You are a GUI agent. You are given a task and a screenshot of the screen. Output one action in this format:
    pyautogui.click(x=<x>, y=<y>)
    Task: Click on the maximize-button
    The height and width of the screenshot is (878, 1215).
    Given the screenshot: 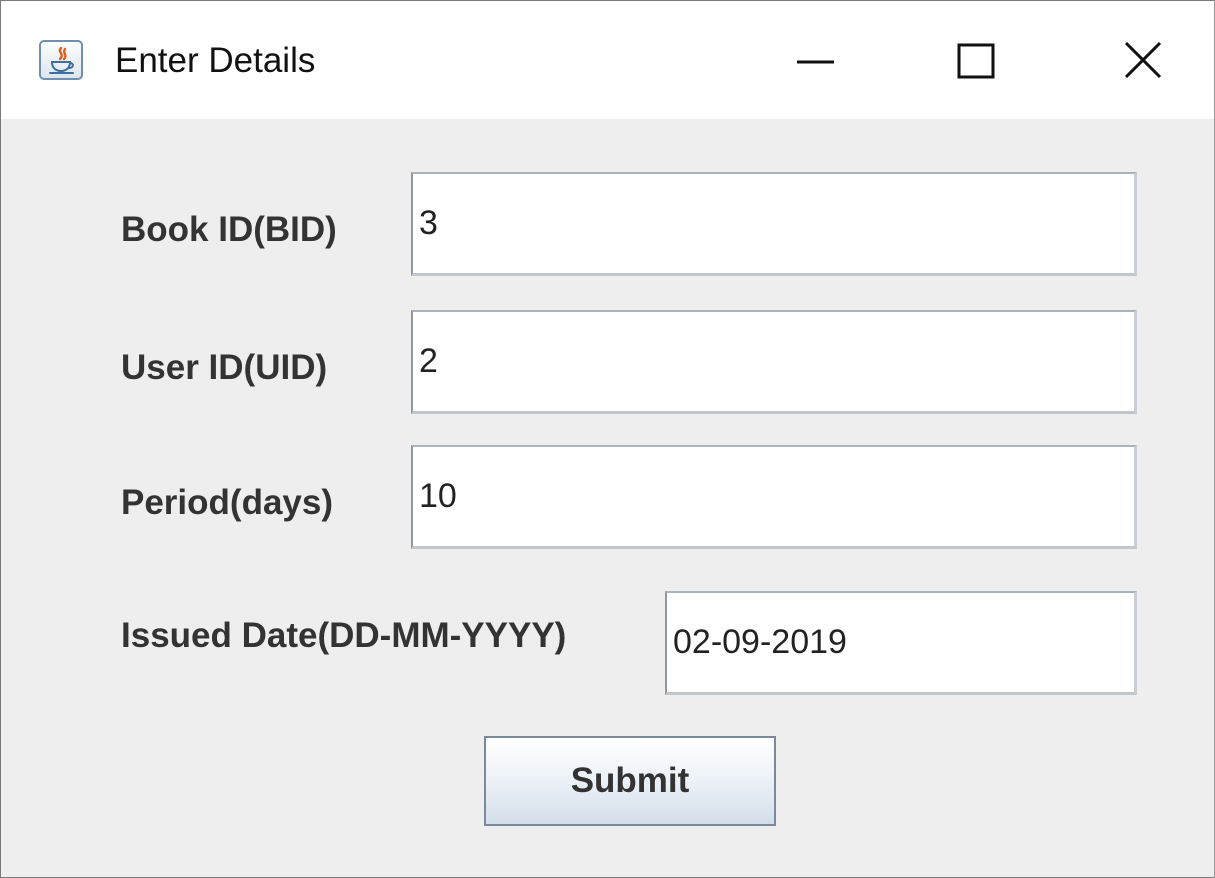 What is the action you would take?
    pyautogui.click(x=973, y=59)
    